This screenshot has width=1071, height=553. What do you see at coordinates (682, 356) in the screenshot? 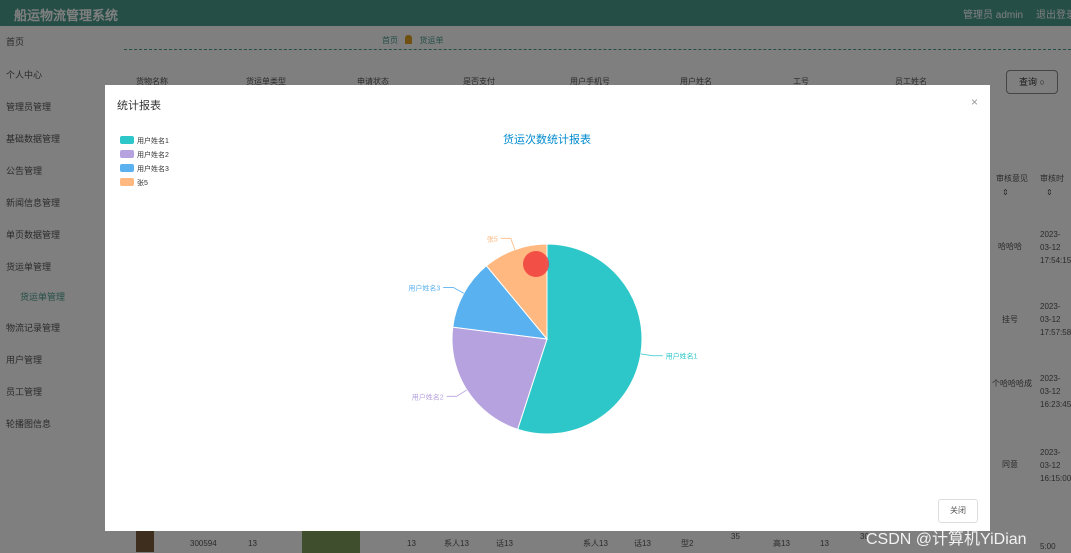
I see `pie-slice-label: 用户姓名1` at bounding box center [682, 356].